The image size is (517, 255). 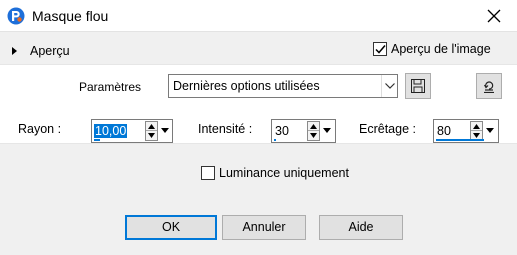 I want to click on close-button, so click(x=494, y=16).